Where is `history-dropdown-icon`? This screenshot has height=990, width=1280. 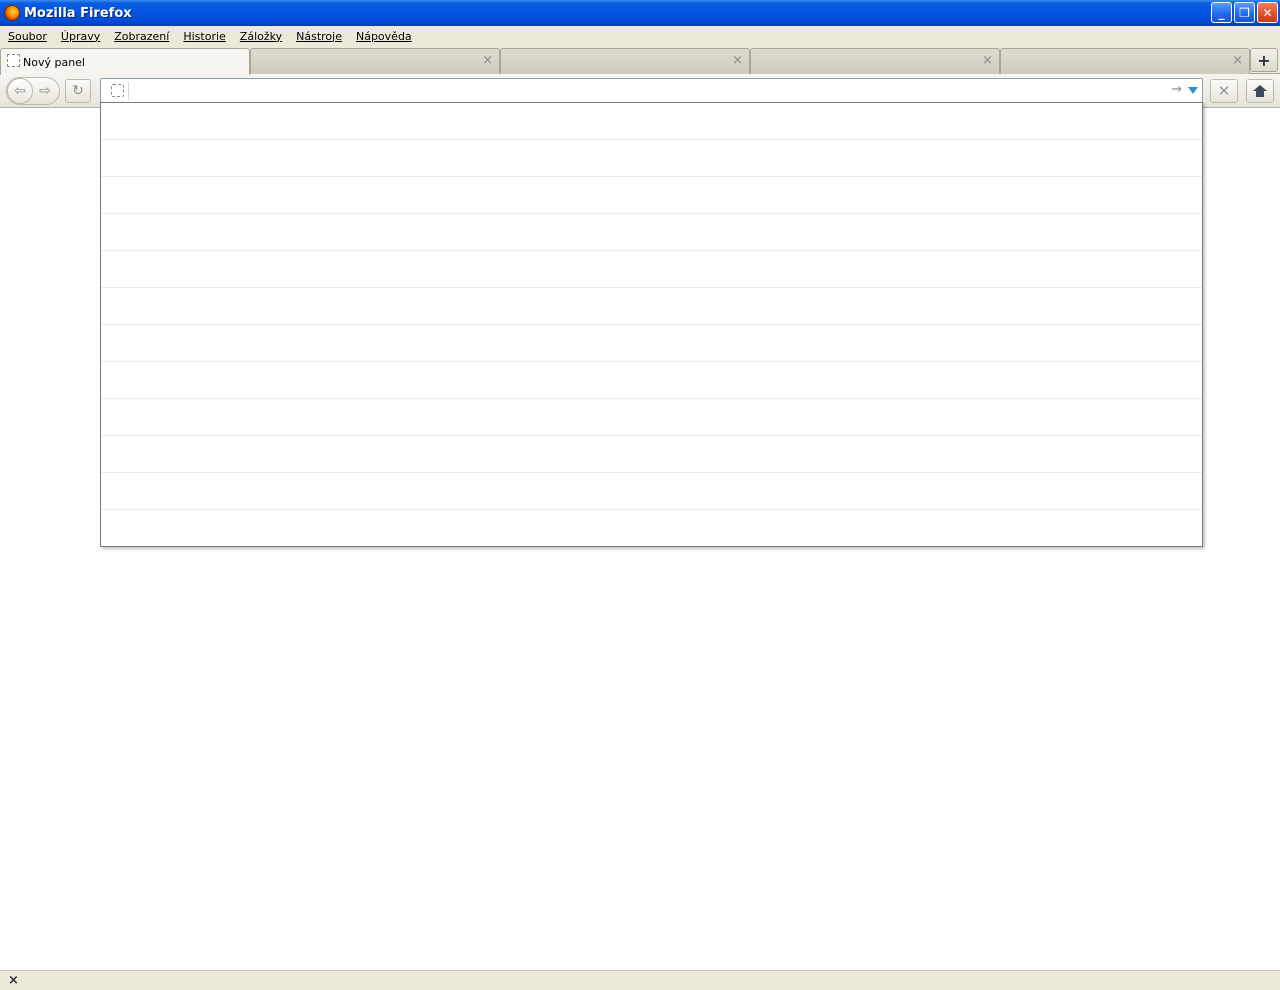
history-dropdown-icon is located at coordinates (1193, 90).